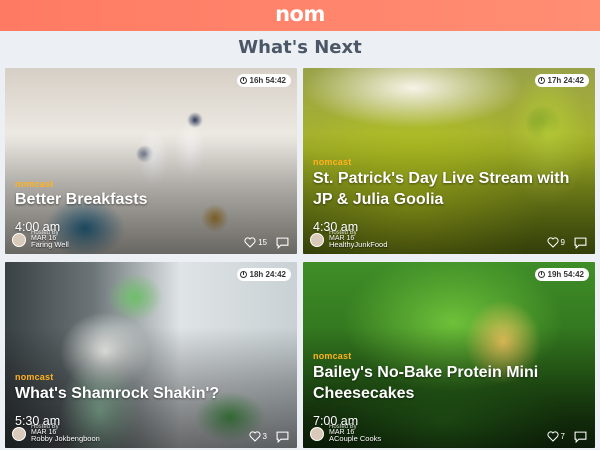  I want to click on host-name: Robby Jokbengboon, so click(65, 438).